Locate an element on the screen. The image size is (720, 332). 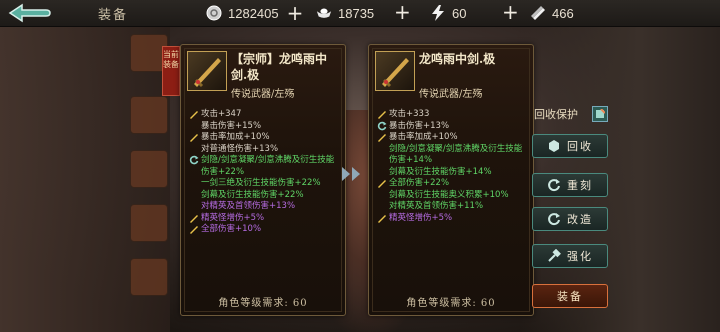
stat-line: 暴击伤害+13% is located at coordinates (453, 127).